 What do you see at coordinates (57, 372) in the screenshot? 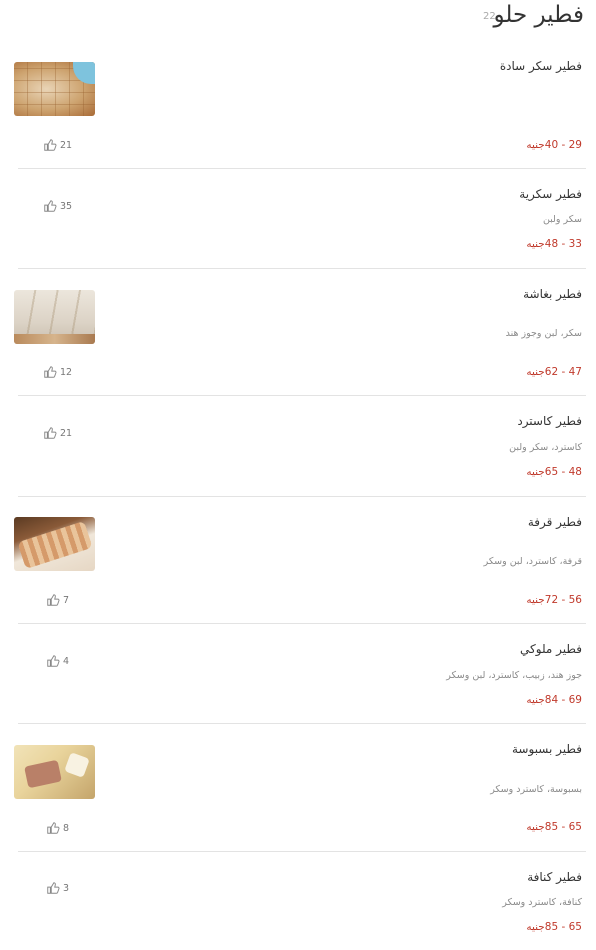
I see `like-button: 12` at bounding box center [57, 372].